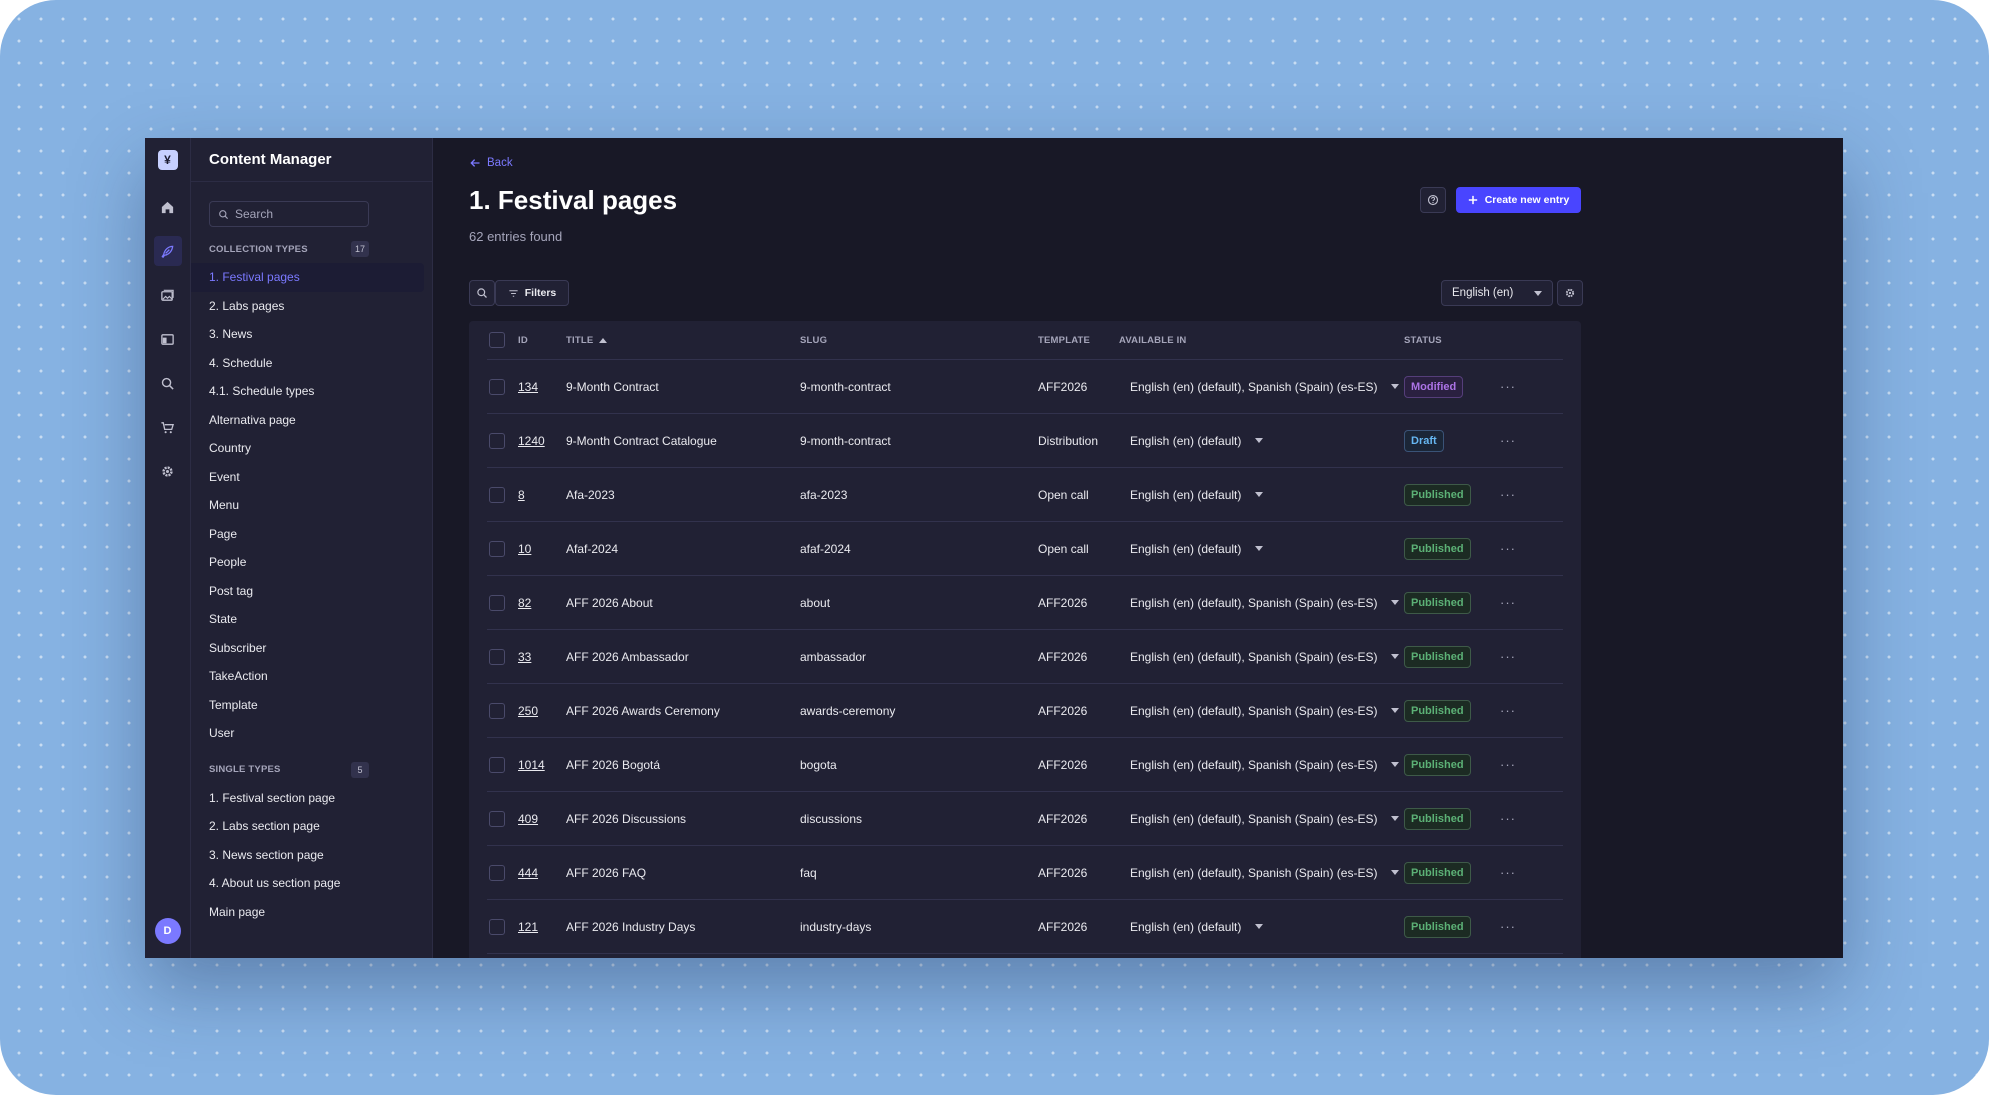 This screenshot has width=1989, height=1095. What do you see at coordinates (168, 427) in the screenshot?
I see `cart-icon` at bounding box center [168, 427].